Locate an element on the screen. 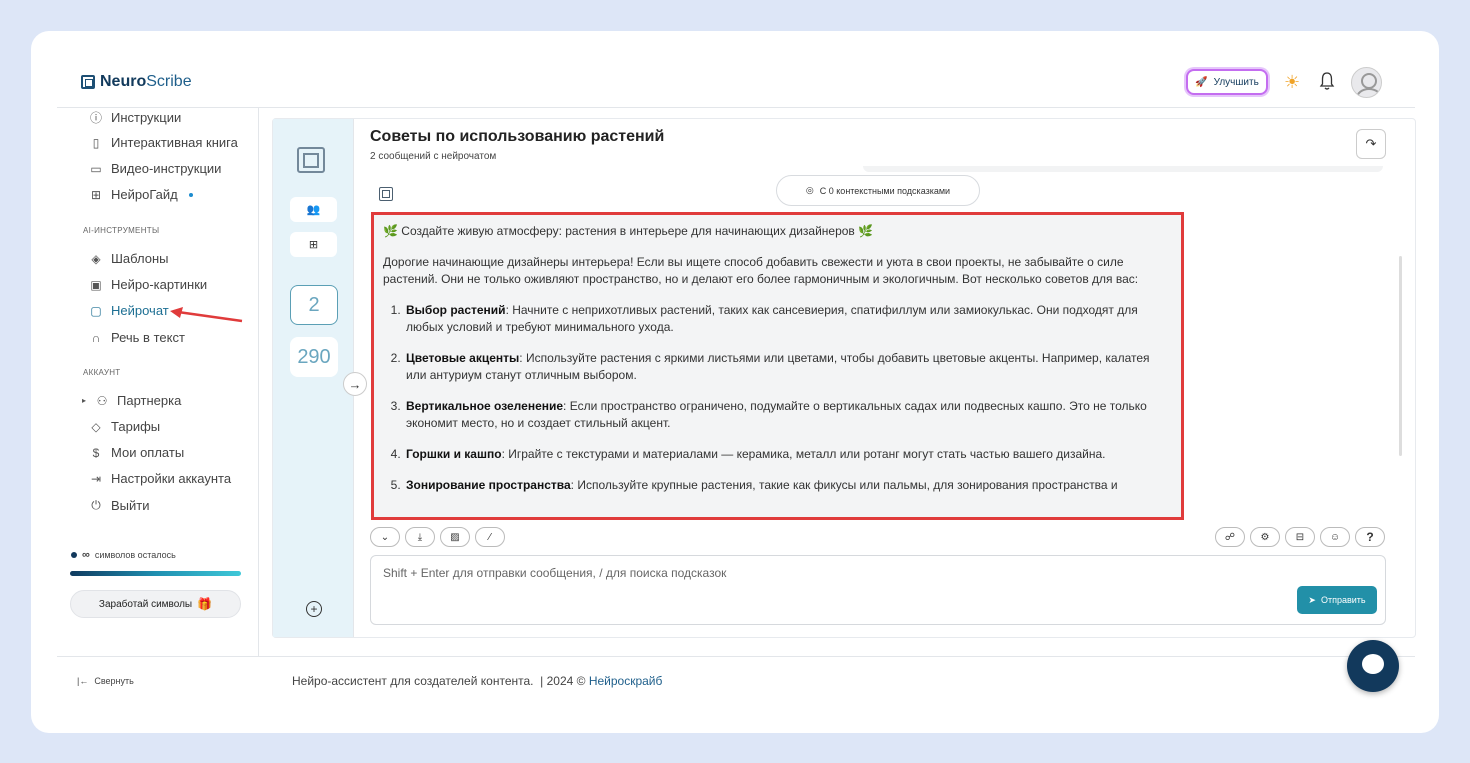 This screenshot has height=763, width=1470. download-icon: ⤓ is located at coordinates (420, 537).